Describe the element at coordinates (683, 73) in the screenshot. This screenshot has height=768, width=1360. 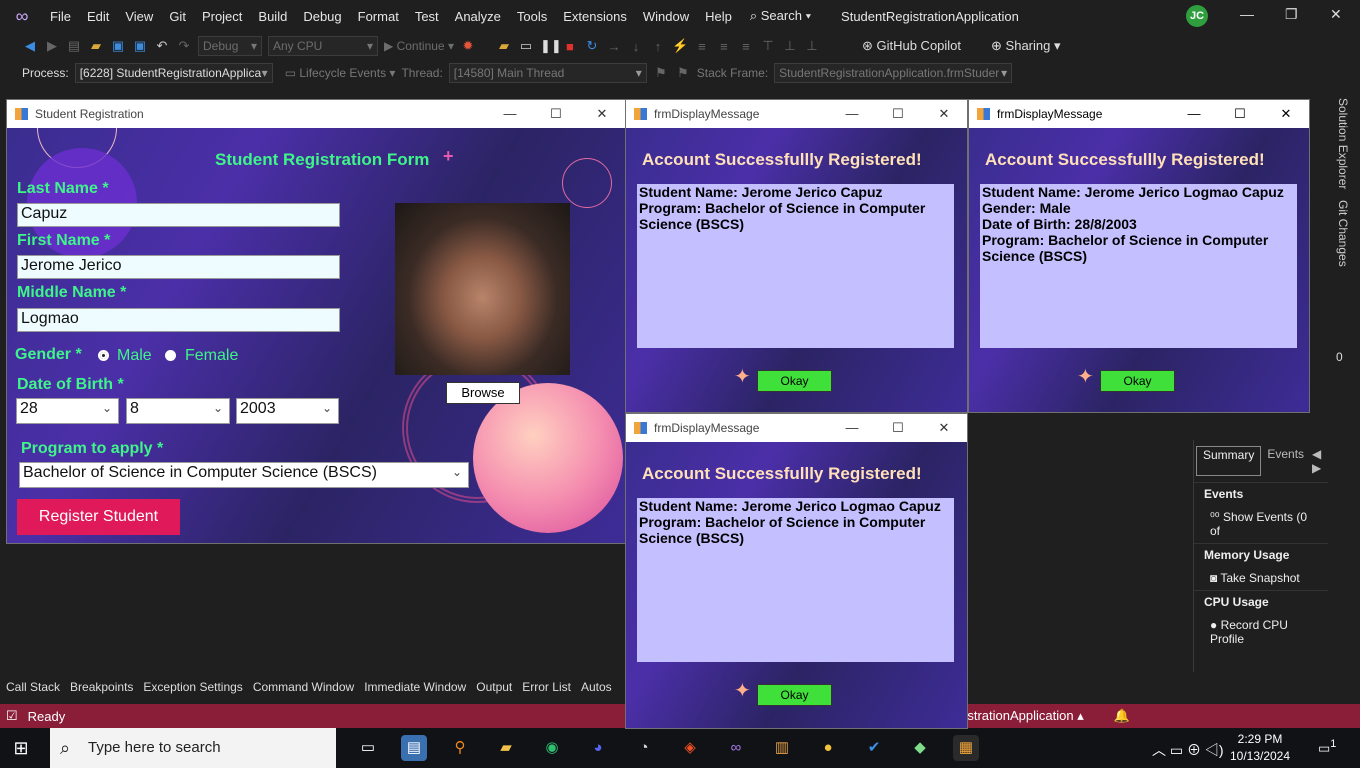
I see `thread-flag-icon: ⚑` at that location.